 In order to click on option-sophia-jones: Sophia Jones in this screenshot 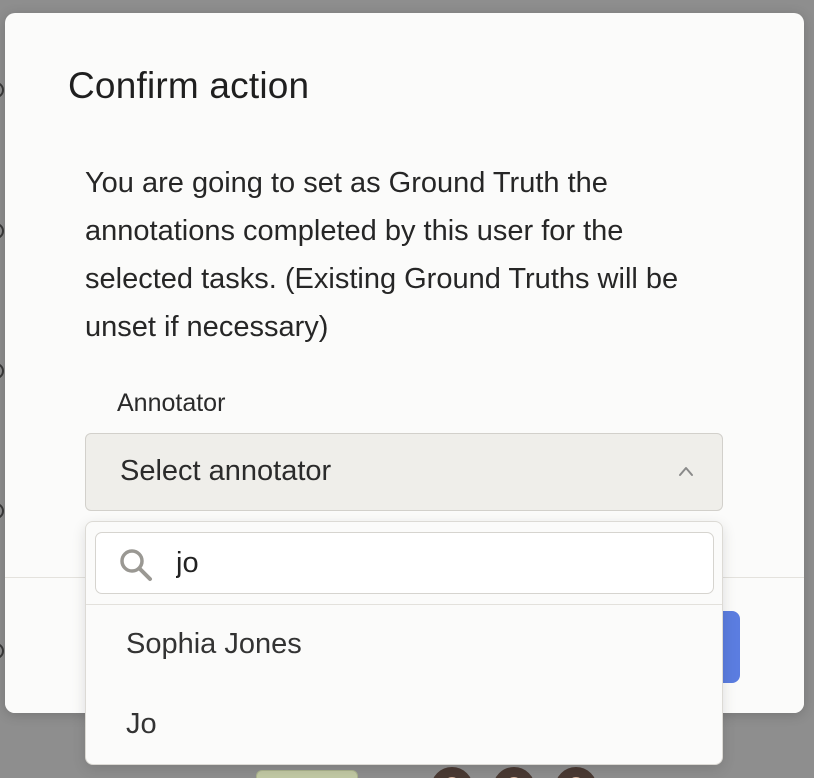, I will do `click(404, 646)`.